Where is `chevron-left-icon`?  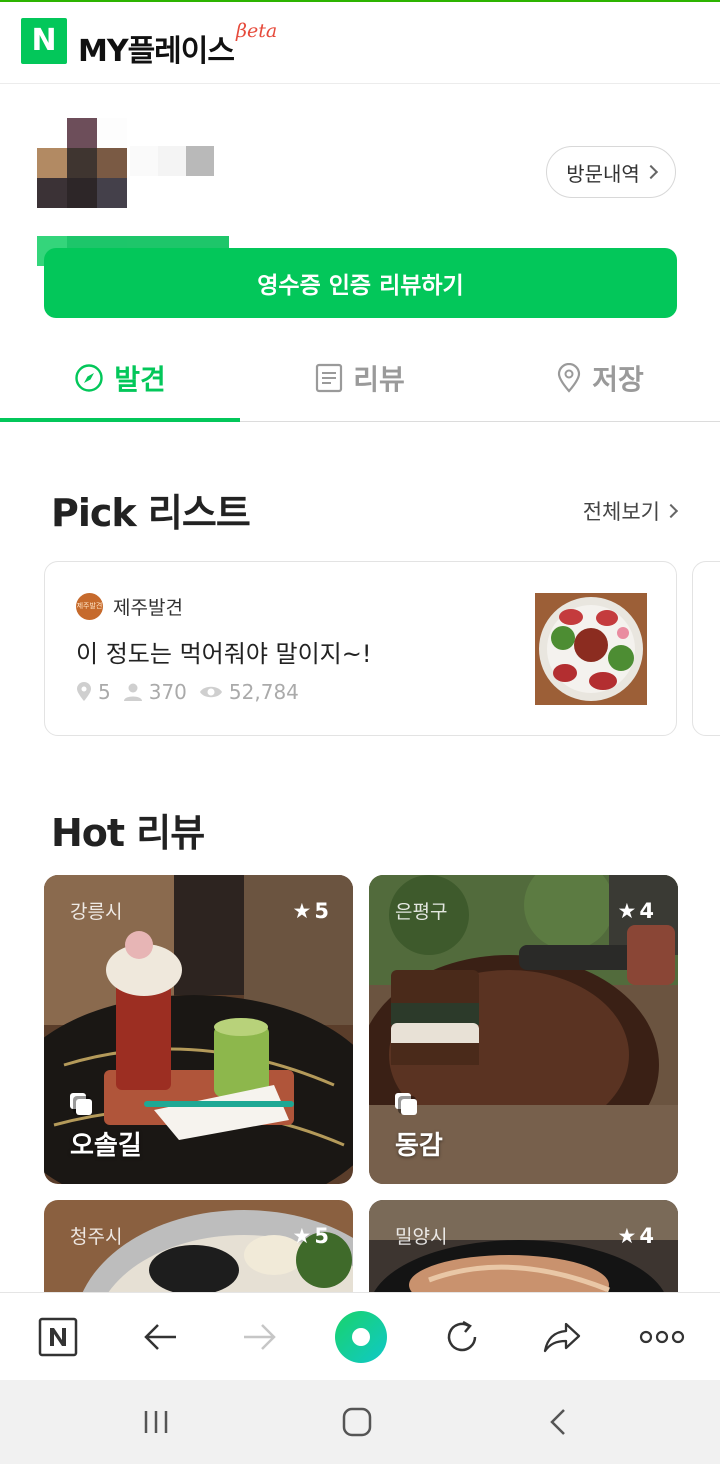 chevron-left-icon is located at coordinates (557, 1422).